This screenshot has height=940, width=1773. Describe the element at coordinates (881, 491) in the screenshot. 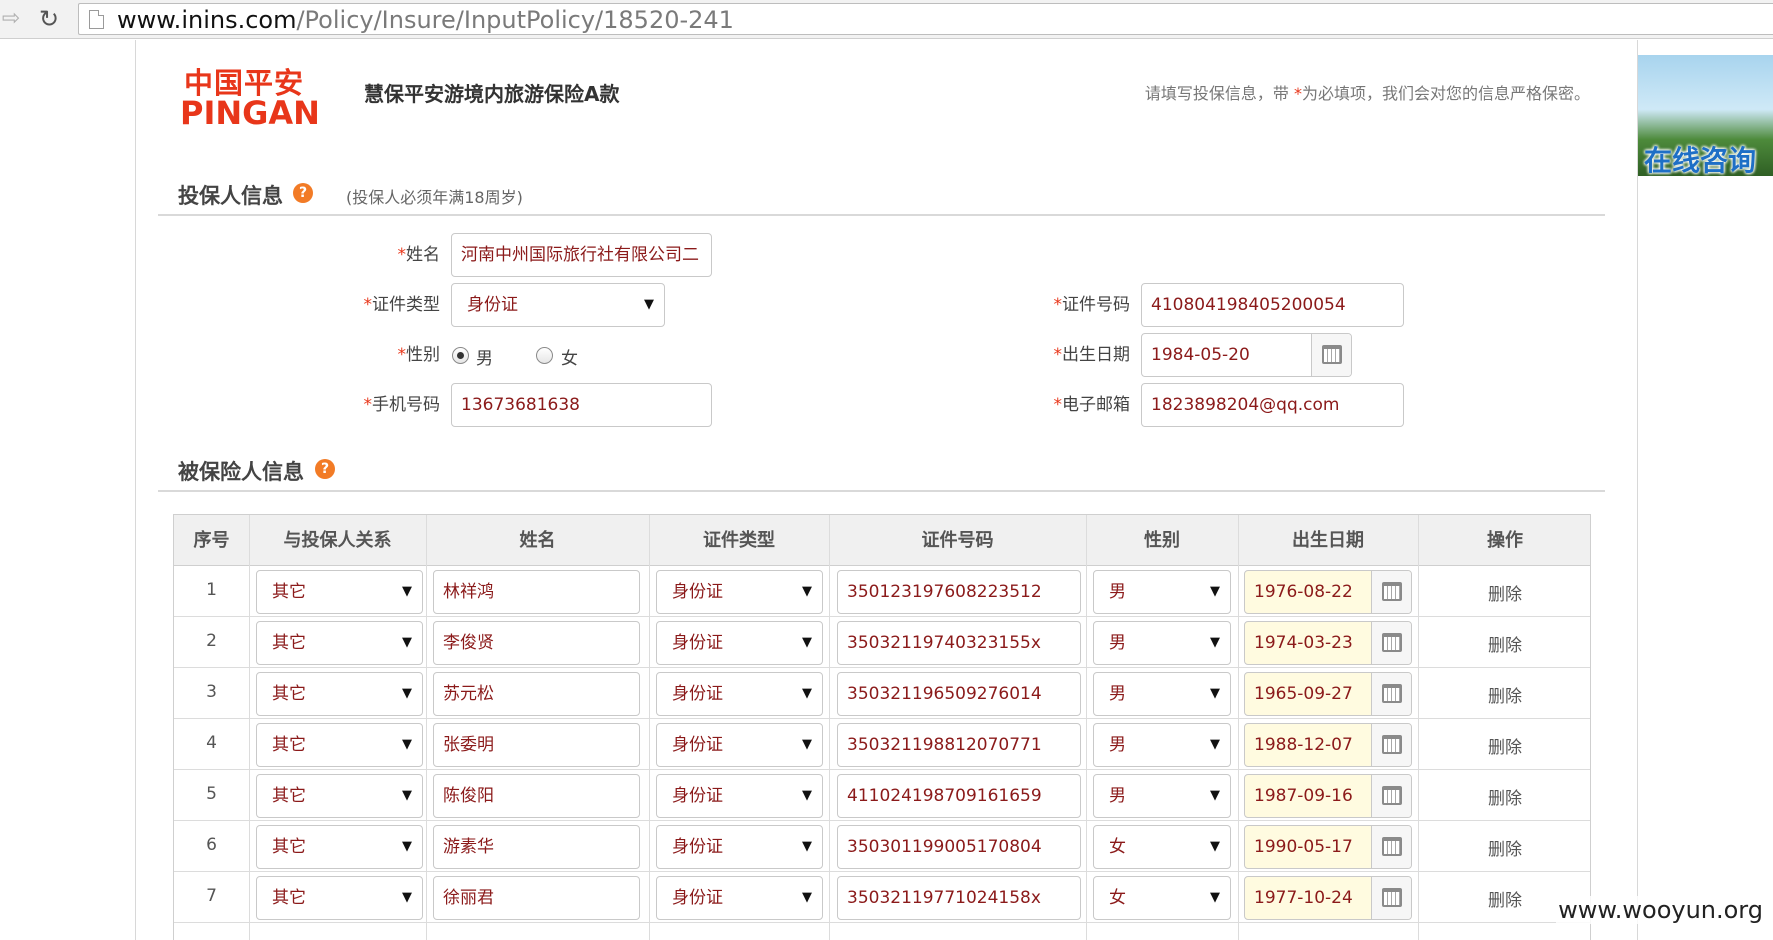

I see `section-divider` at that location.